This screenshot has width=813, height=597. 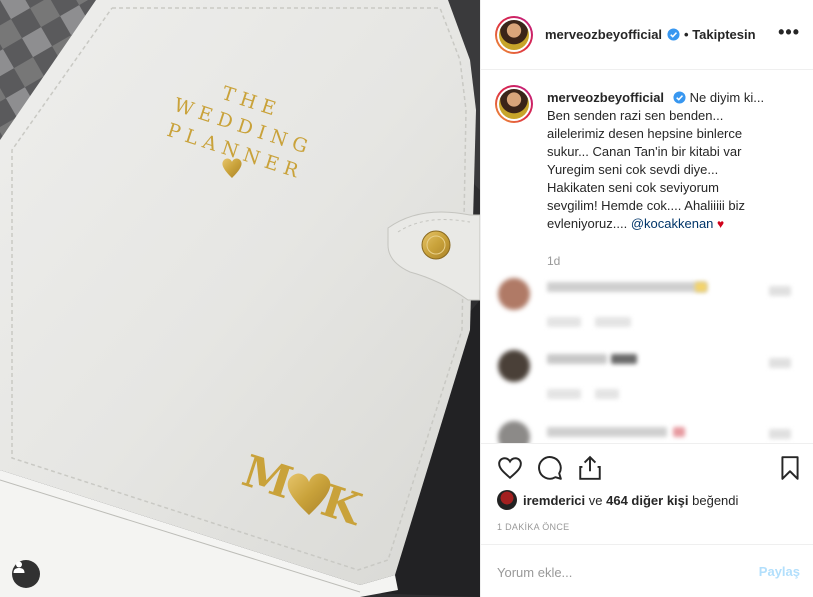 What do you see at coordinates (605, 97) in the screenshot?
I see `caption-username: merveozbeyofficial` at bounding box center [605, 97].